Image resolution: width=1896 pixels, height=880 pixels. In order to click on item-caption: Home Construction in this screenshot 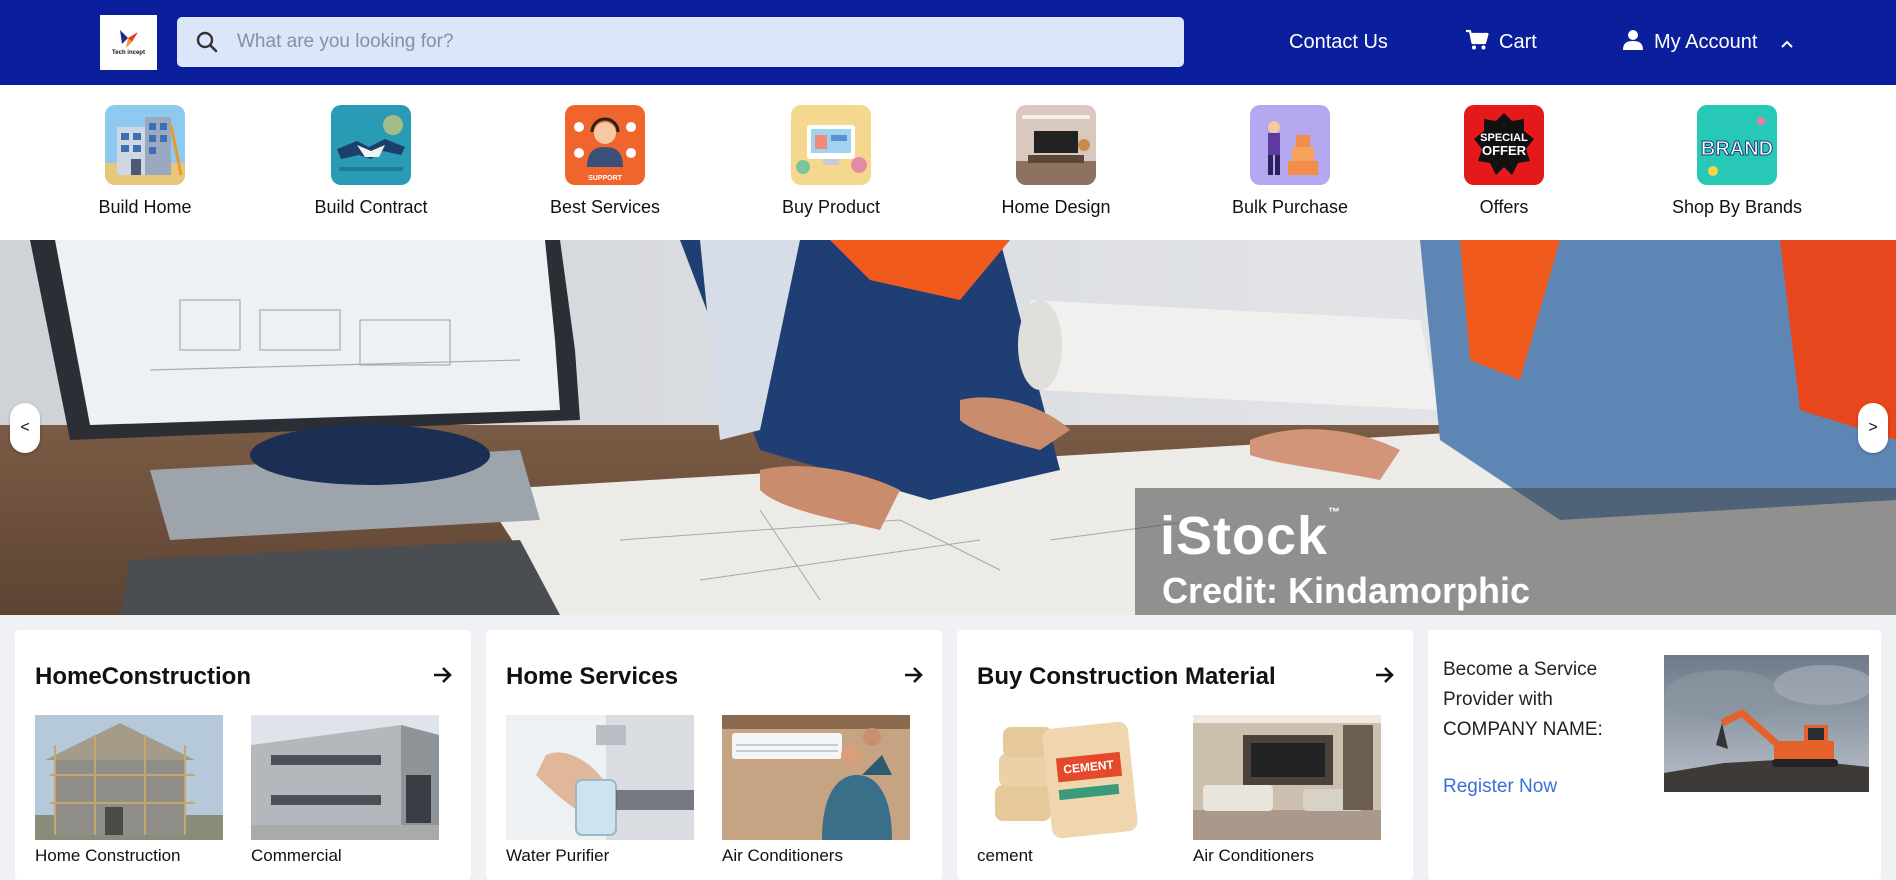, I will do `click(108, 855)`.